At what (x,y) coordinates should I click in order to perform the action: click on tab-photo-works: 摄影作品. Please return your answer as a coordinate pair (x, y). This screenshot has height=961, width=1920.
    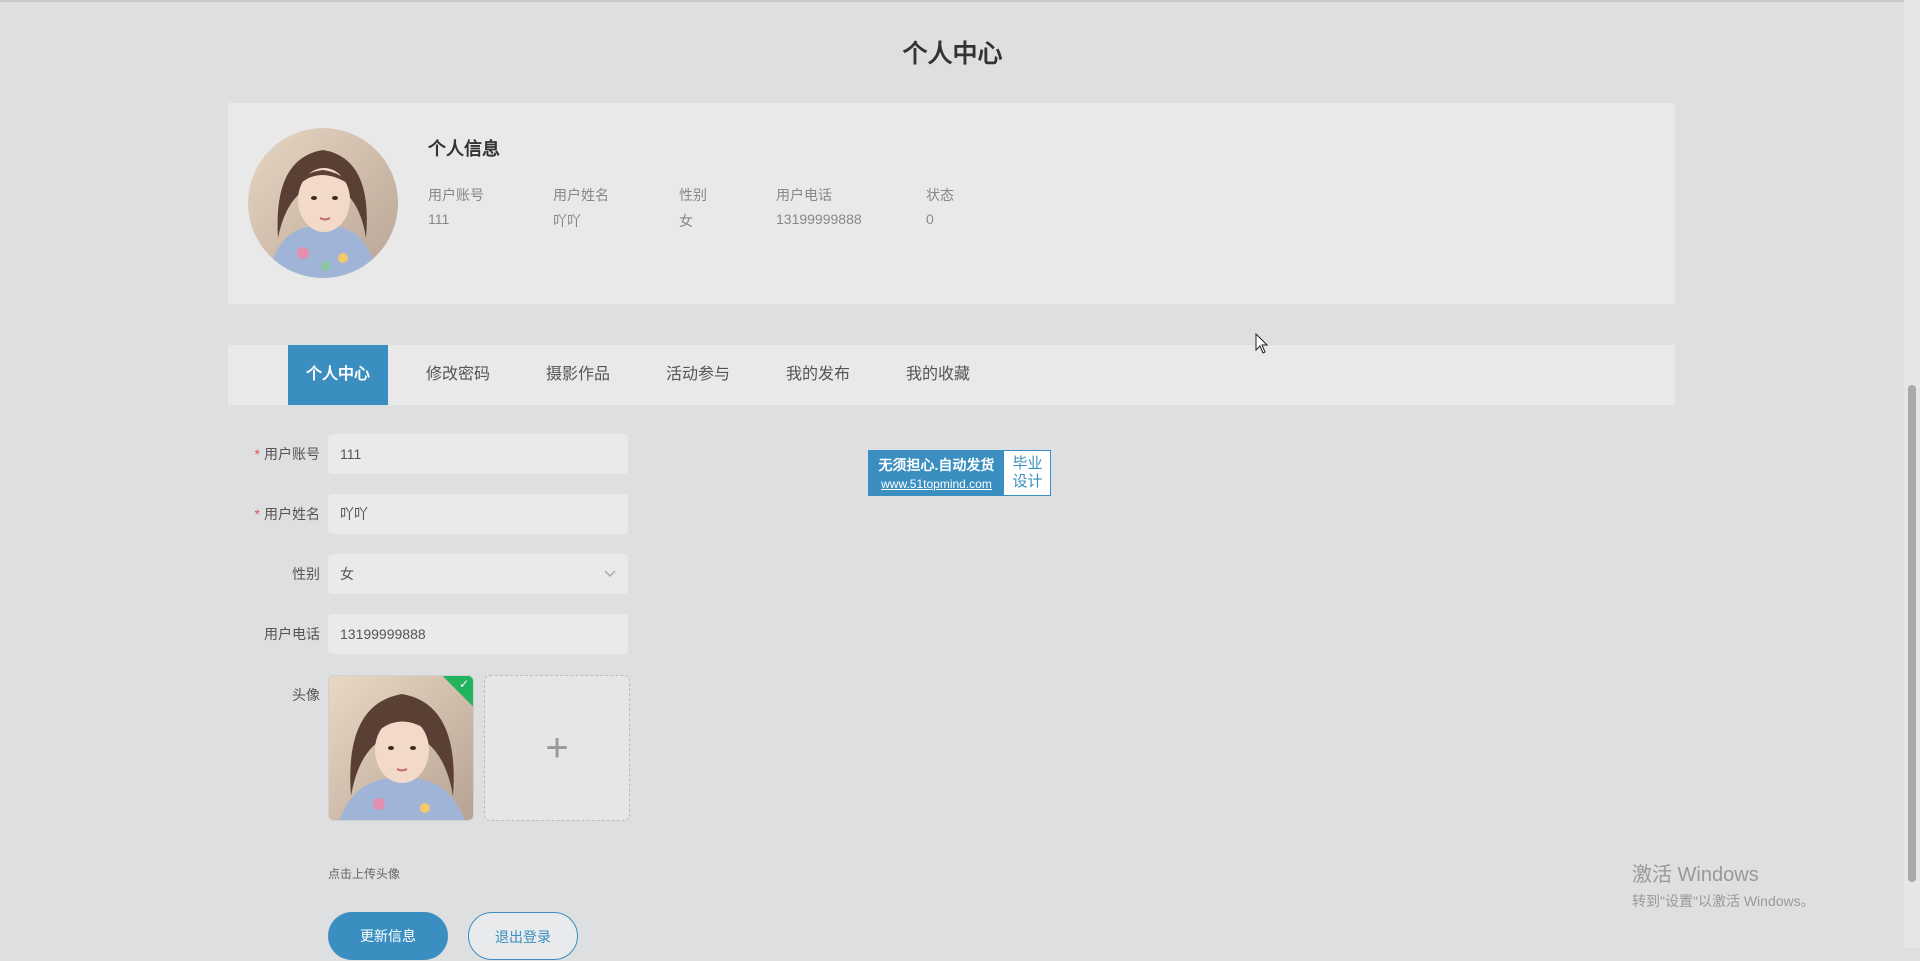
    Looking at the image, I should click on (578, 375).